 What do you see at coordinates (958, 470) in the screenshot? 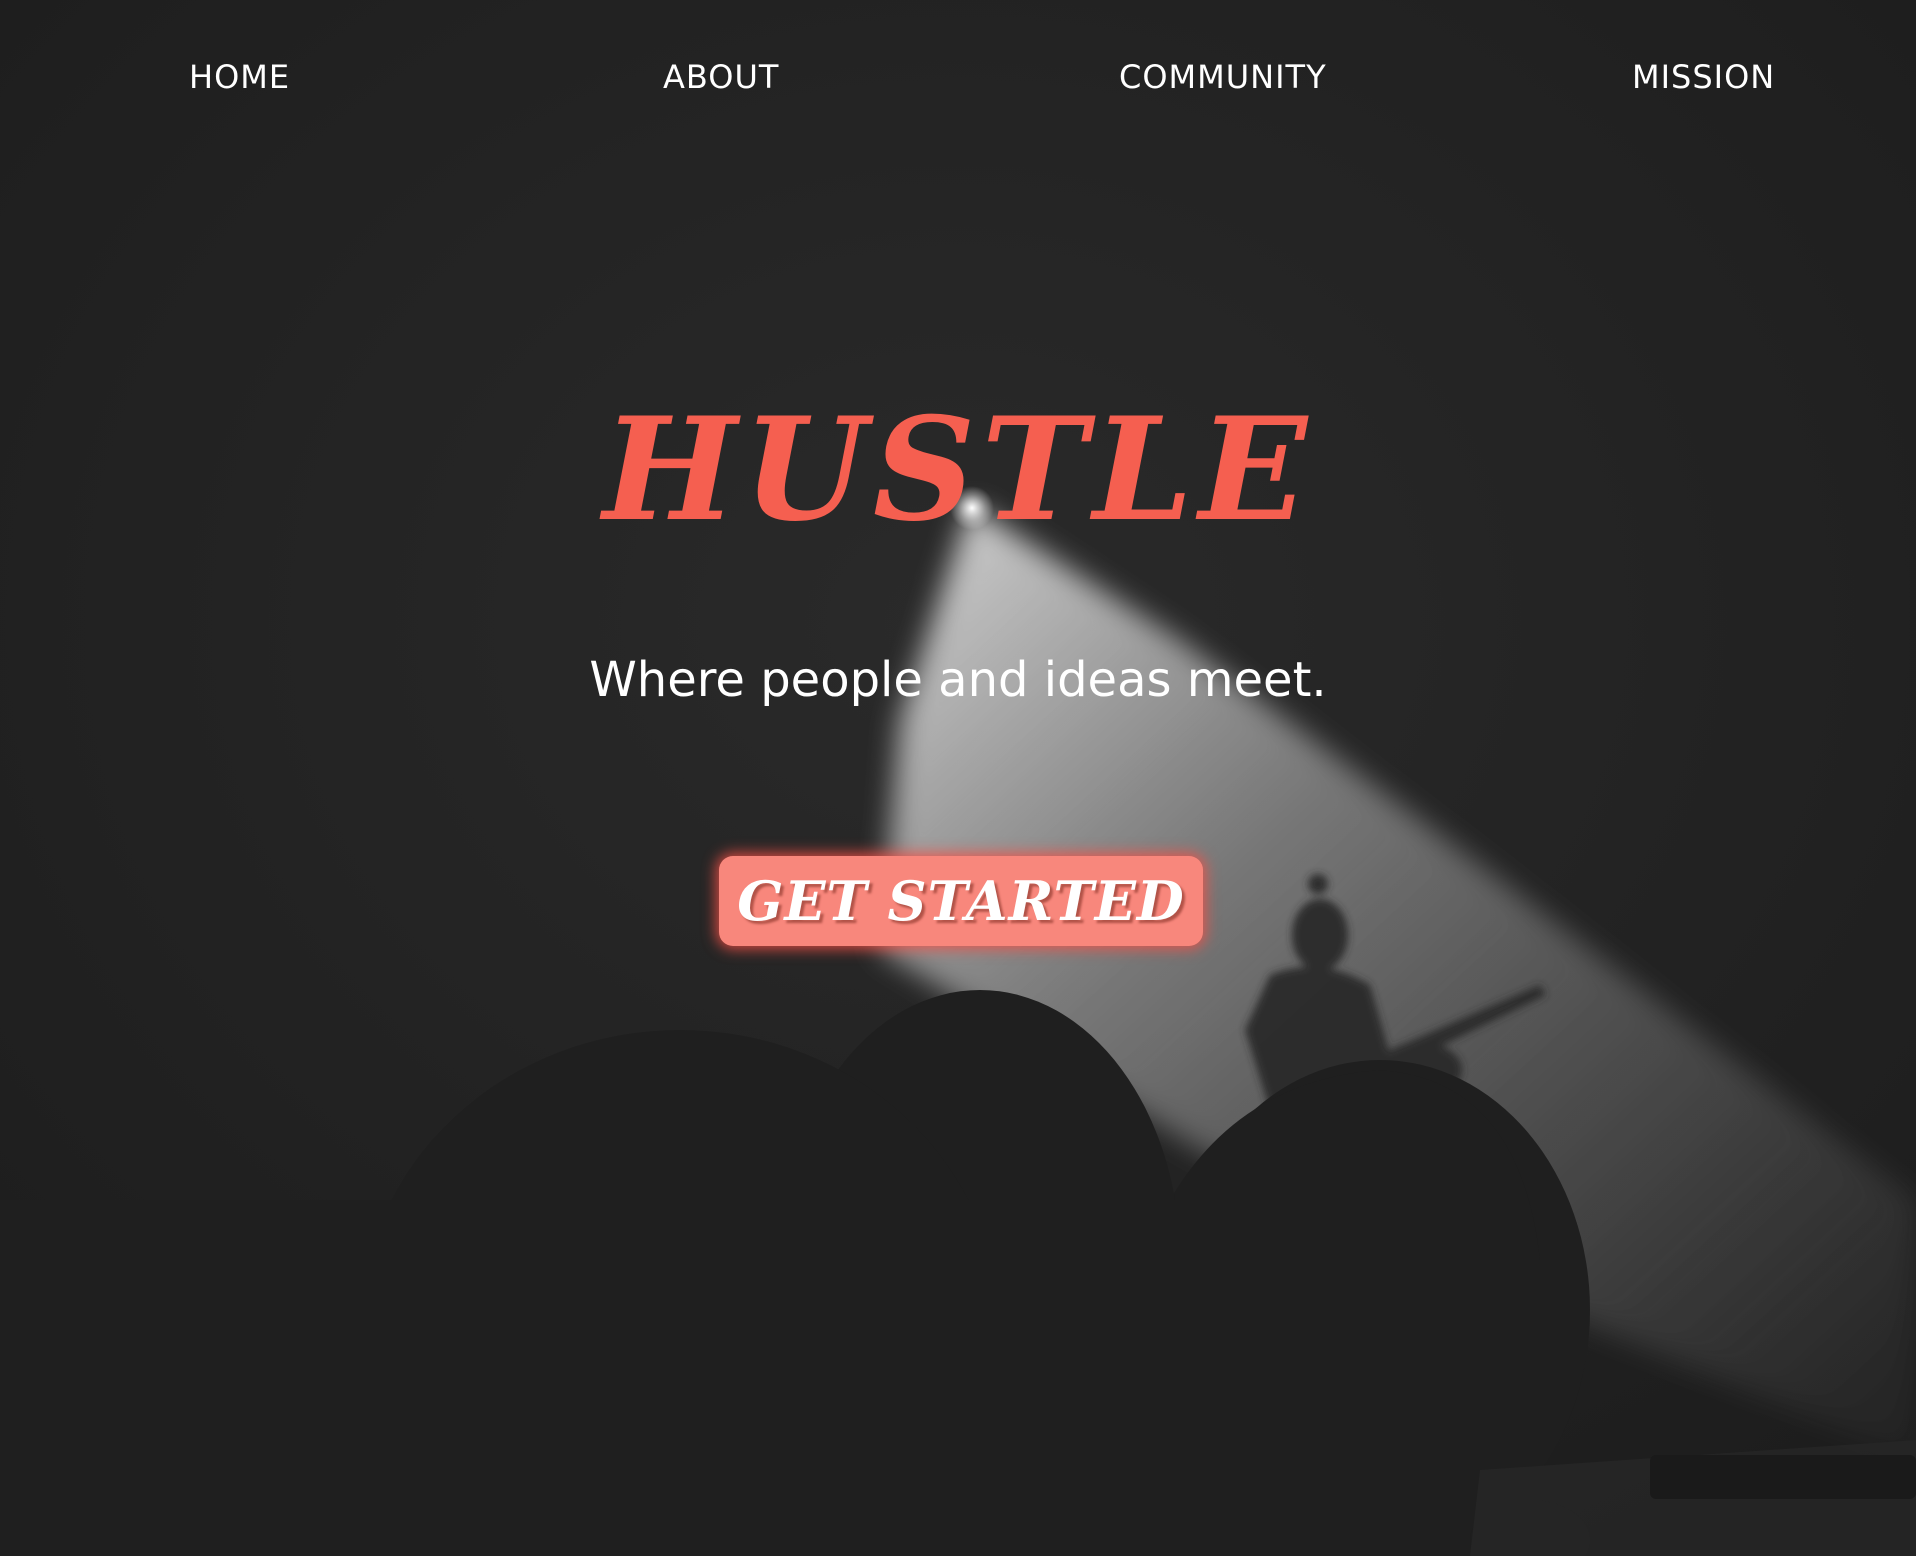
I see `hero-title: HUSTLE` at bounding box center [958, 470].